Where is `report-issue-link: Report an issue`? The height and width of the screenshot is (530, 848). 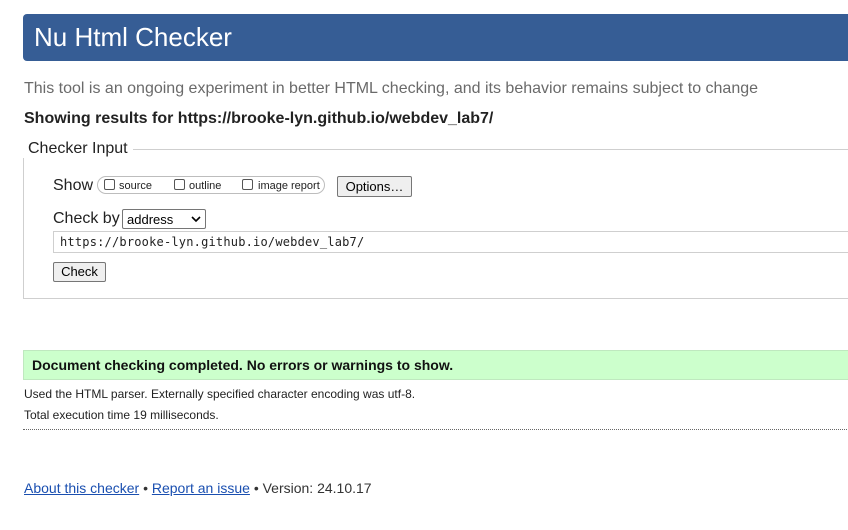
report-issue-link: Report an issue is located at coordinates (201, 488).